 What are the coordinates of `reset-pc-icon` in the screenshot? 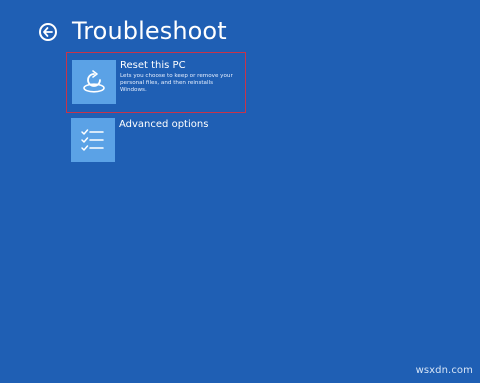 It's located at (94, 81).